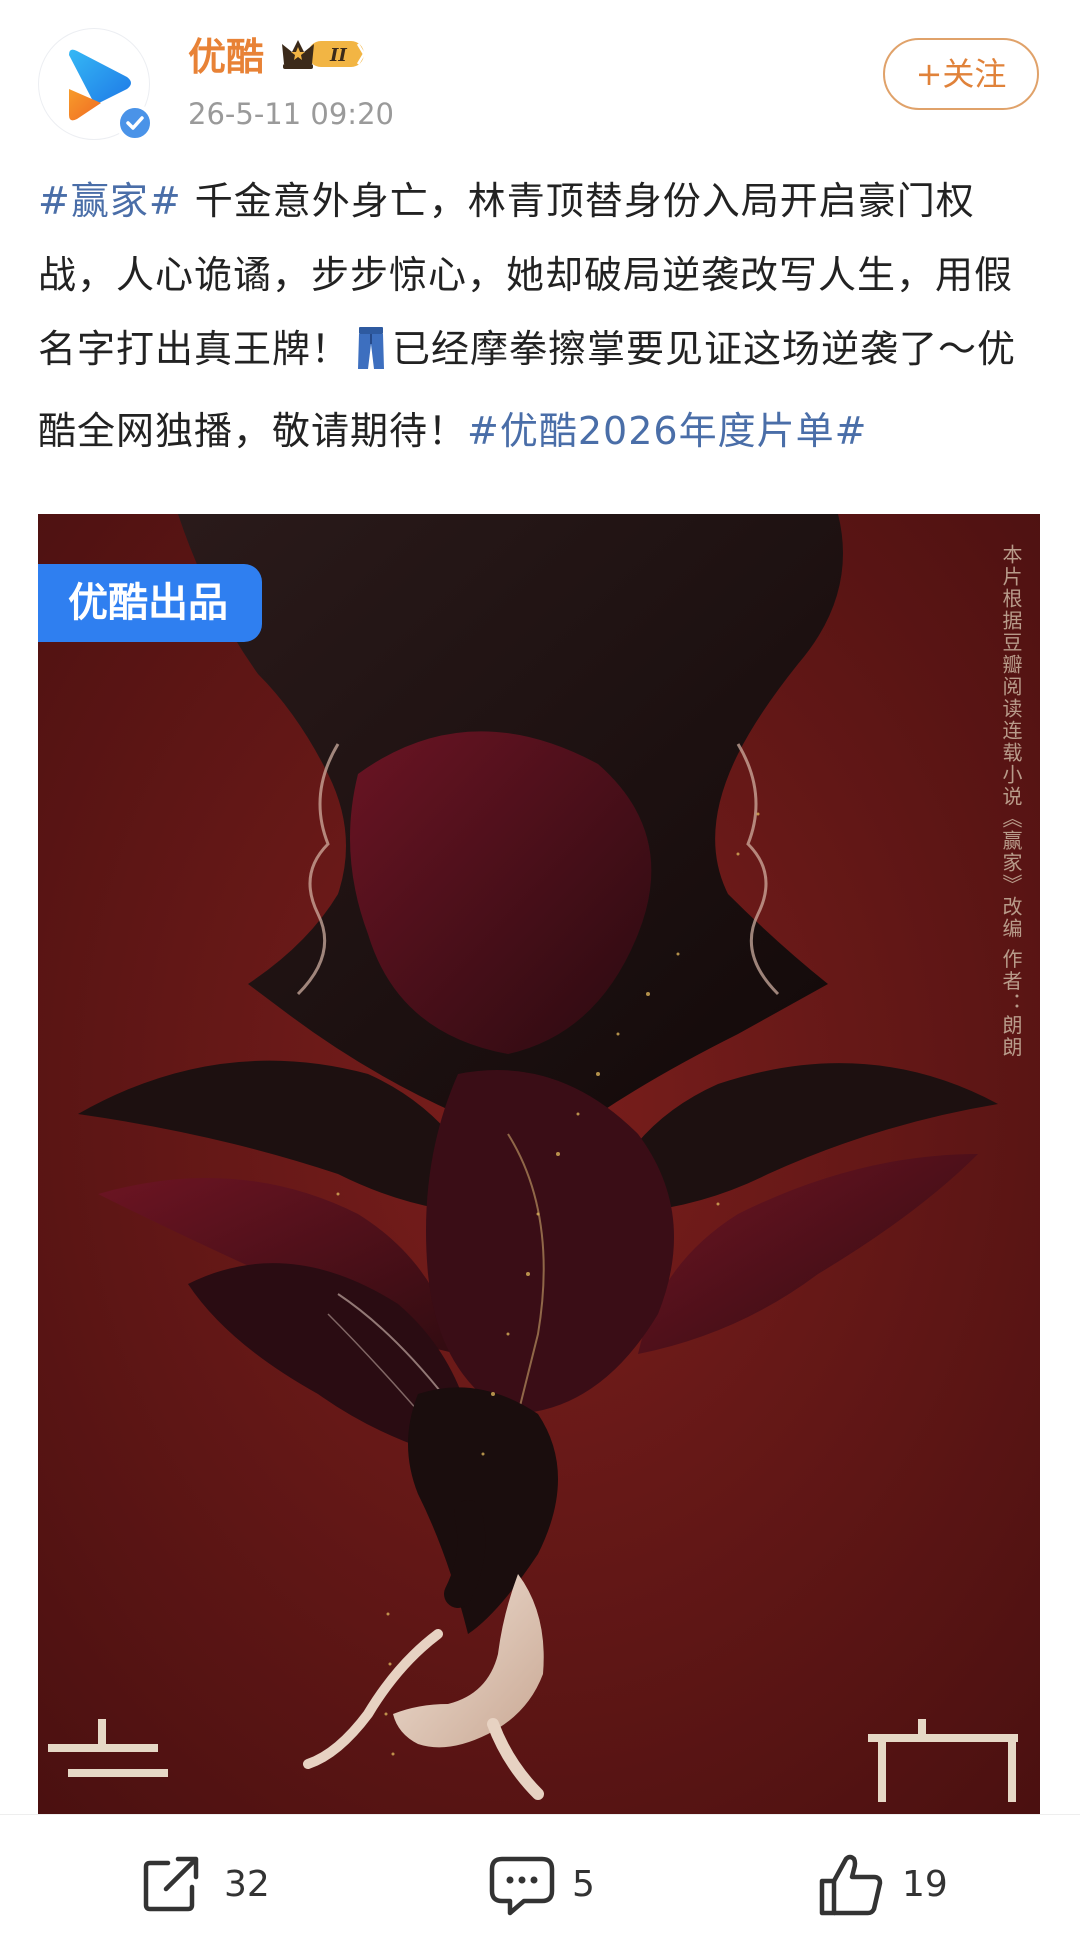 The width and height of the screenshot is (1080, 1940). Describe the element at coordinates (851, 1885) in the screenshot. I see `thumbs-up-icon` at that location.